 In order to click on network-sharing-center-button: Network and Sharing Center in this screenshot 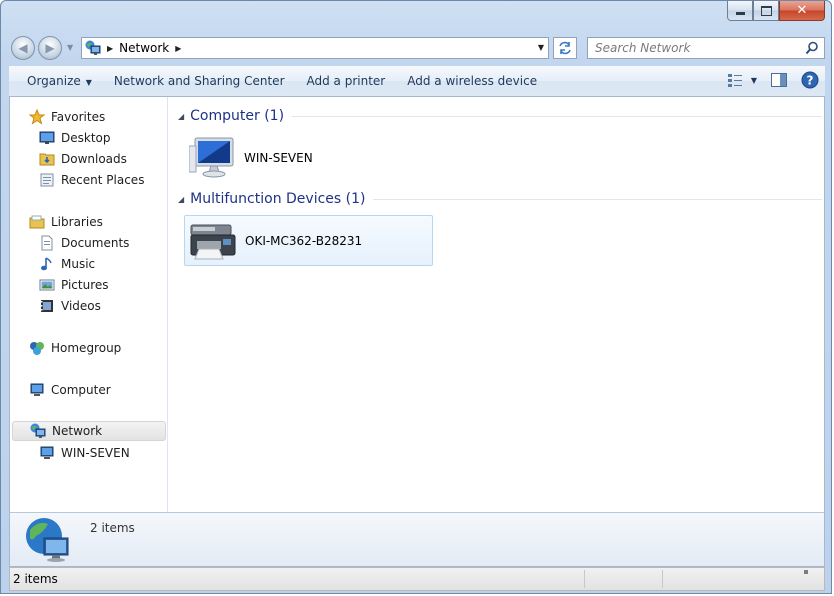, I will do `click(199, 81)`.